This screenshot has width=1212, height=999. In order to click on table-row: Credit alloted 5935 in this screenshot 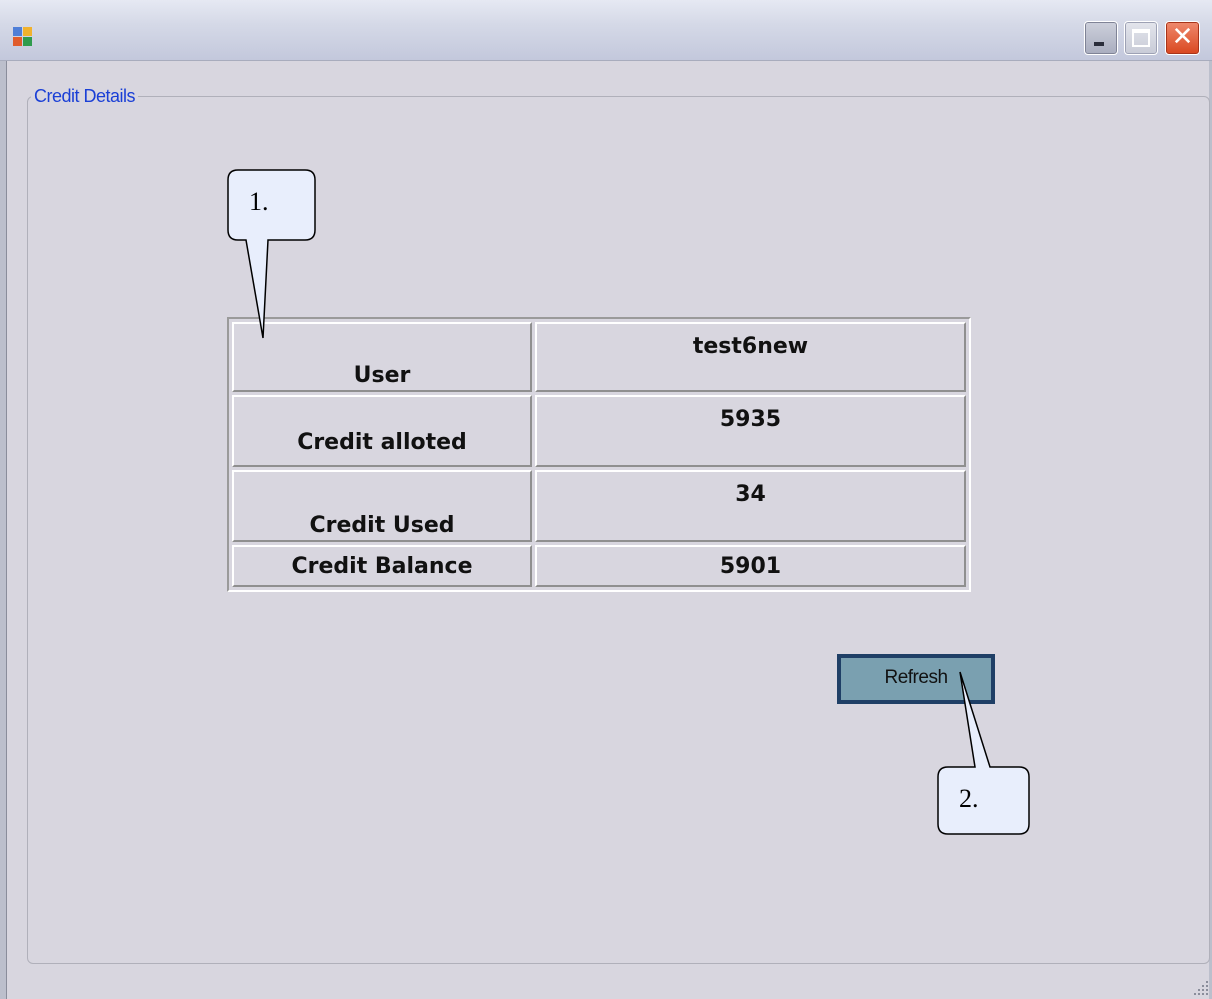, I will do `click(599, 431)`.